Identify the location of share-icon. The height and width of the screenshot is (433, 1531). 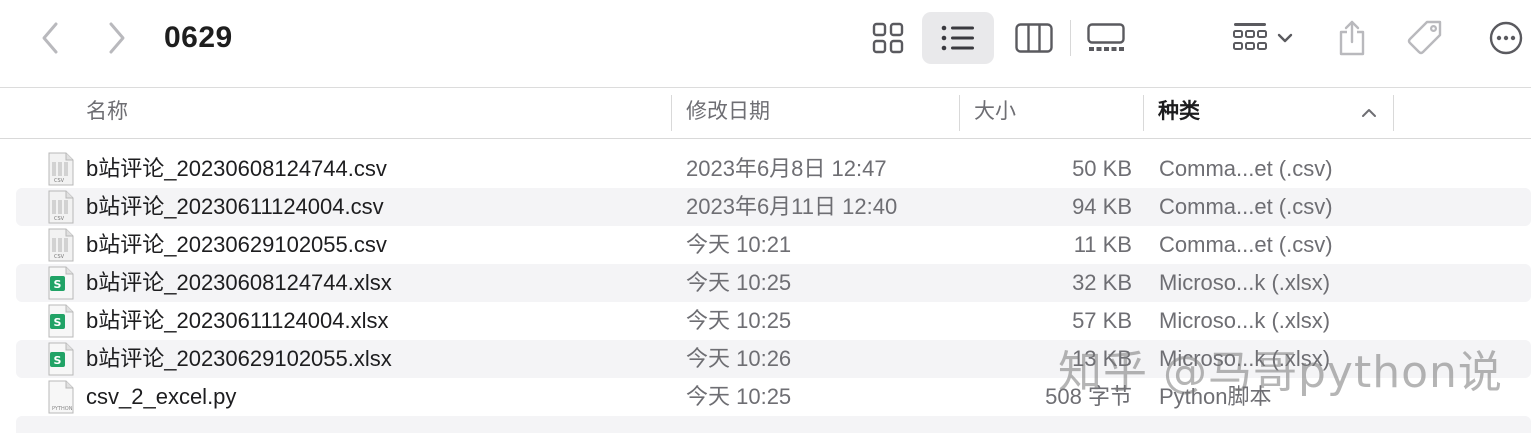
(1352, 38).